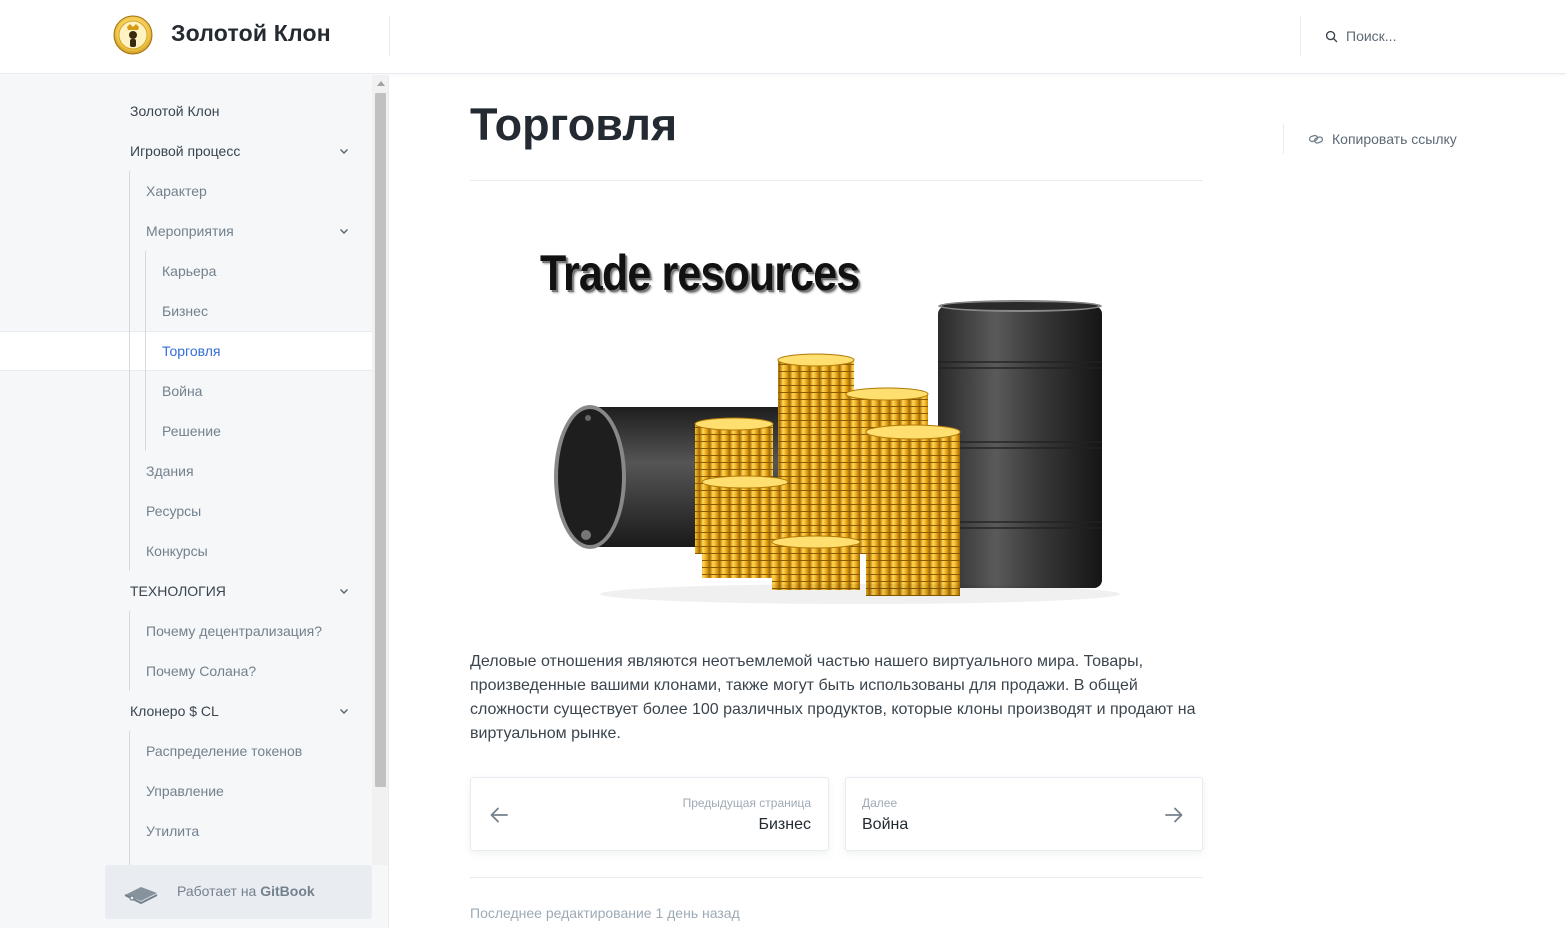 The height and width of the screenshot is (928, 1566). What do you see at coordinates (201, 671) in the screenshot?
I see `sidebar-item-label: Почему Солана?` at bounding box center [201, 671].